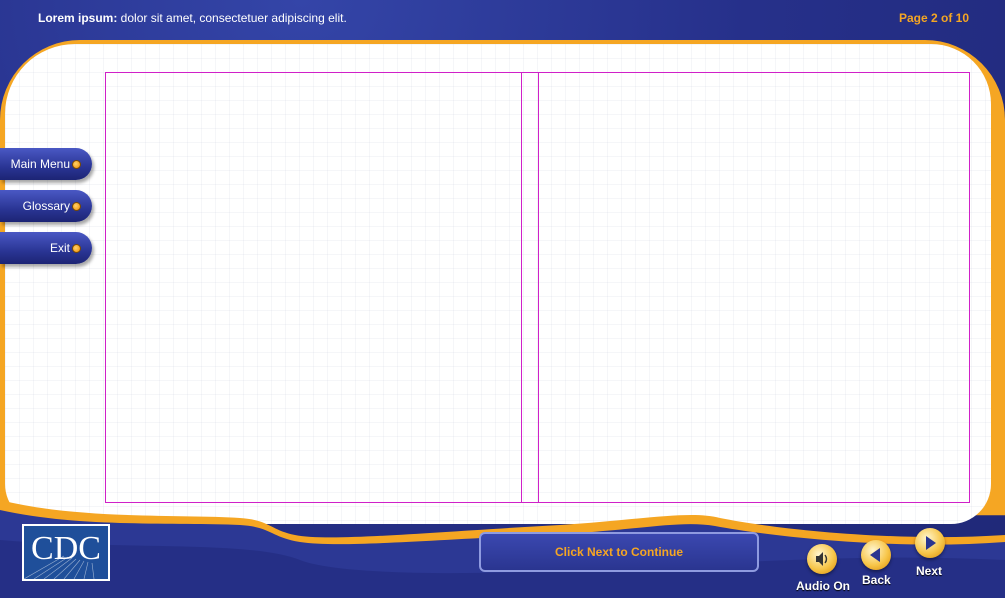 The image size is (1005, 598). I want to click on page-indicator: Page 2 of 10, so click(933, 18).